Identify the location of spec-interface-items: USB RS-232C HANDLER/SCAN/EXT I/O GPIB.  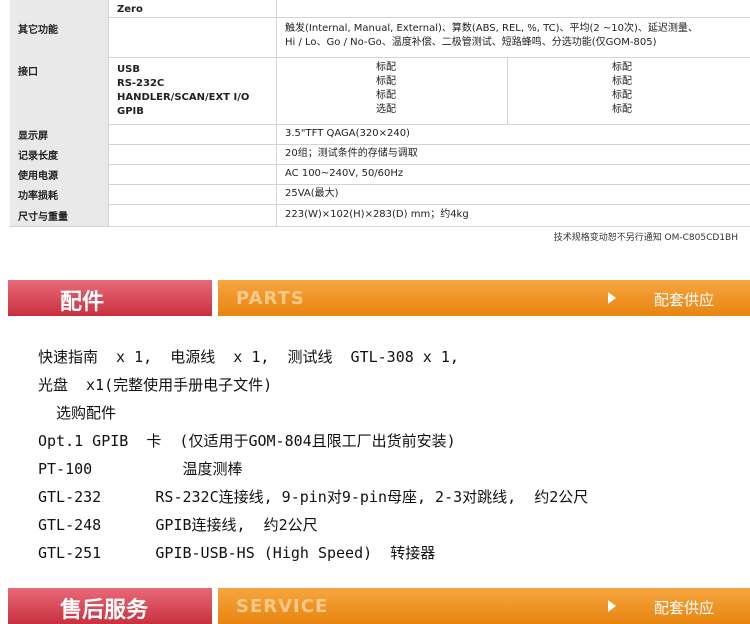
(192, 90).